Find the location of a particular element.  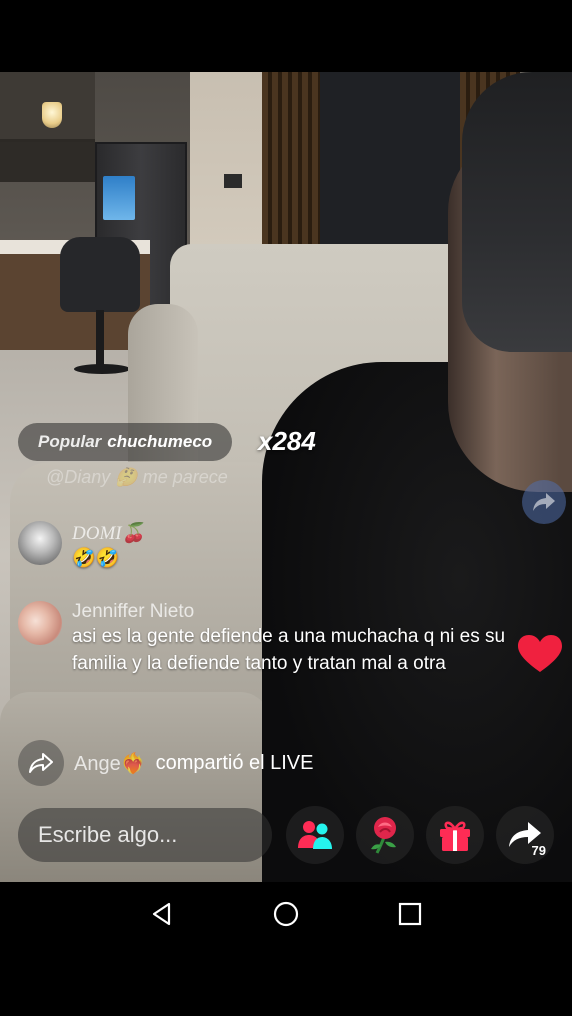

share-count: 79 is located at coordinates (538, 850).